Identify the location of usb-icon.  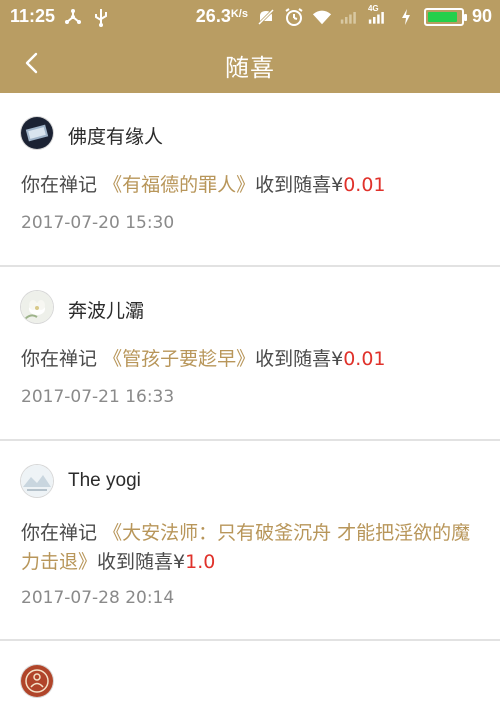
(101, 17).